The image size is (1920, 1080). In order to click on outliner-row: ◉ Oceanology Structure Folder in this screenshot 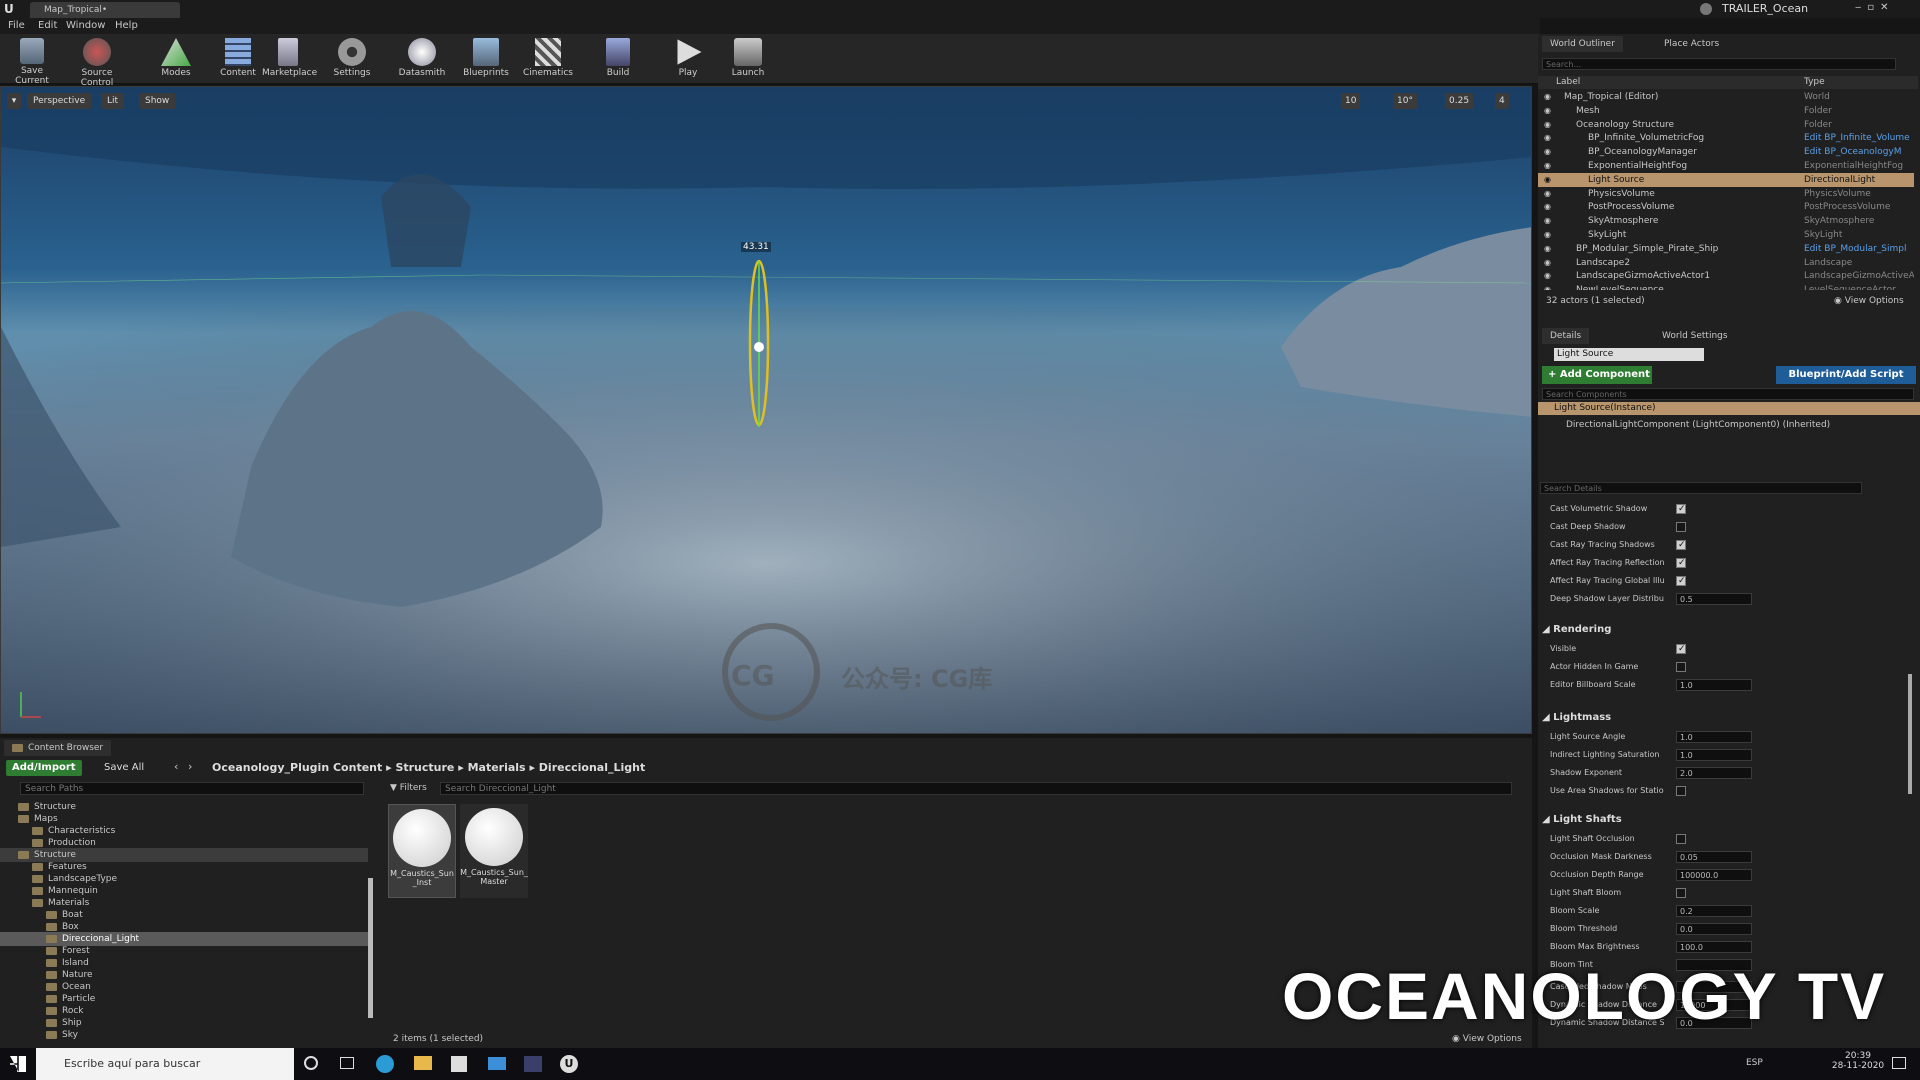, I will do `click(1726, 125)`.